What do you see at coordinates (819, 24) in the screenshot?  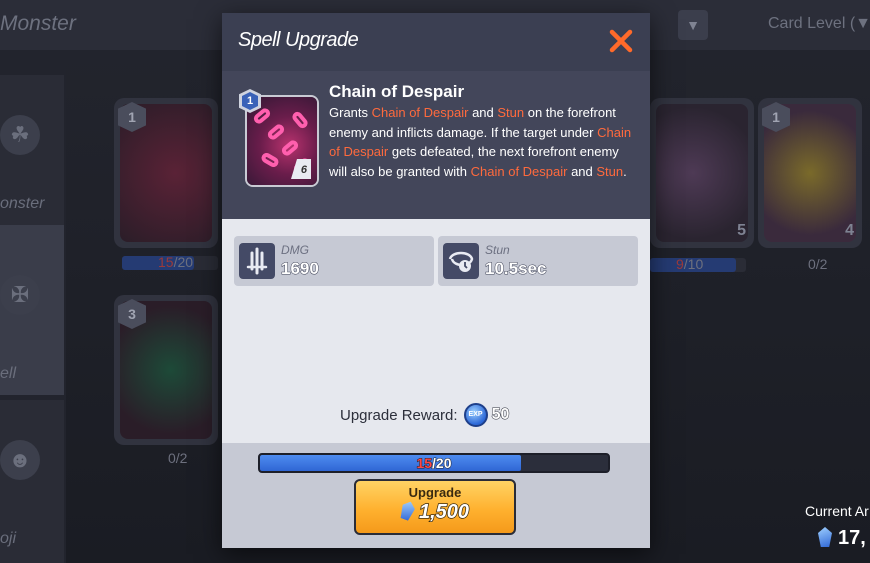 I see `sort-dropdown: Card Level (▼` at bounding box center [819, 24].